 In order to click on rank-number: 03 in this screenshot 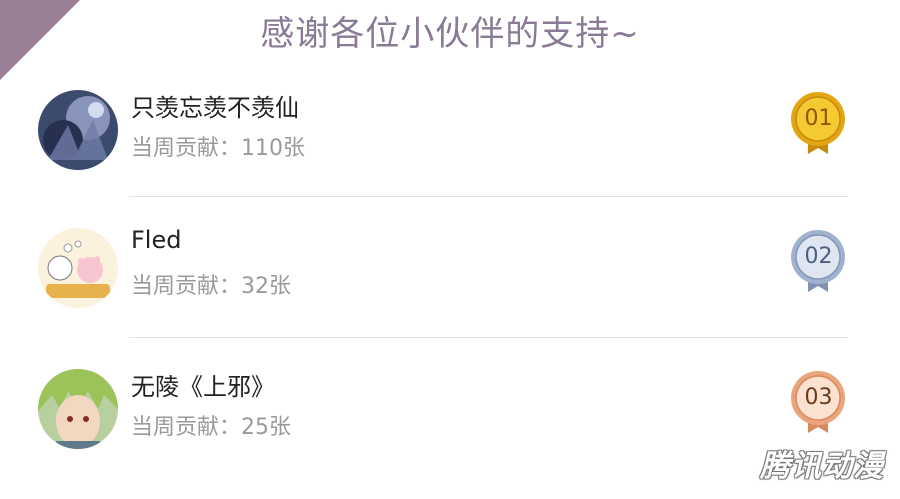, I will do `click(818, 397)`.